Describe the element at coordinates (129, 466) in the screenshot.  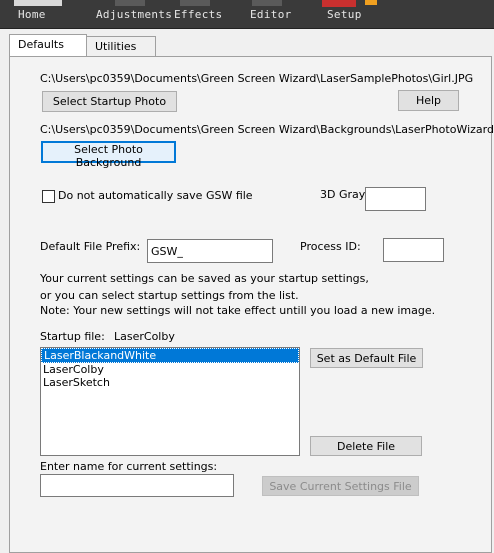
I see `name-entry-label: Enter name for current settings:` at that location.